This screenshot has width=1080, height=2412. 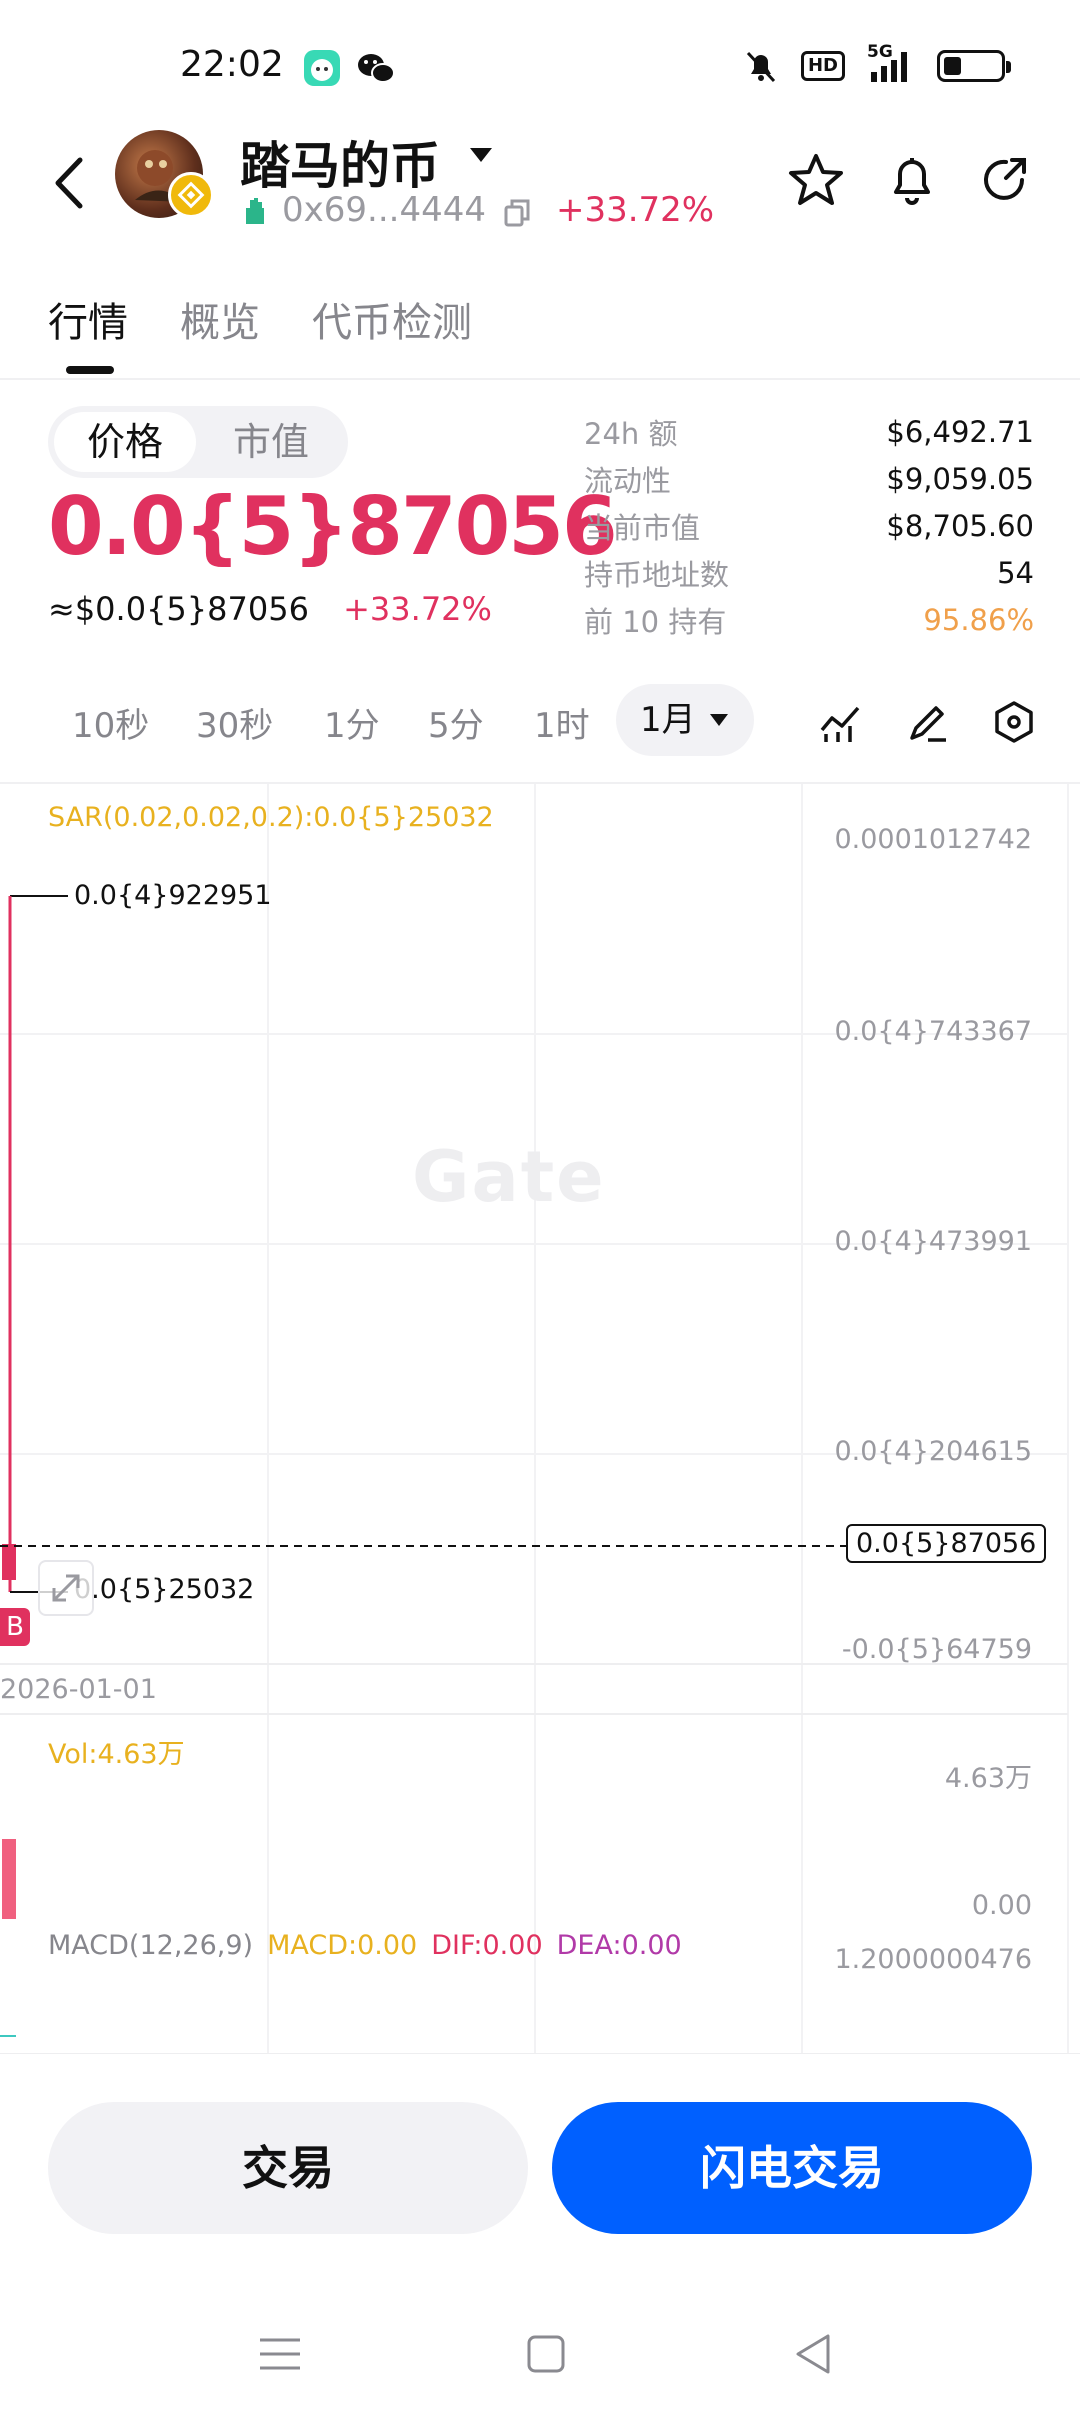 What do you see at coordinates (809, 431) in the screenshot?
I see `stat-row: 24h 额 $6,492.71` at bounding box center [809, 431].